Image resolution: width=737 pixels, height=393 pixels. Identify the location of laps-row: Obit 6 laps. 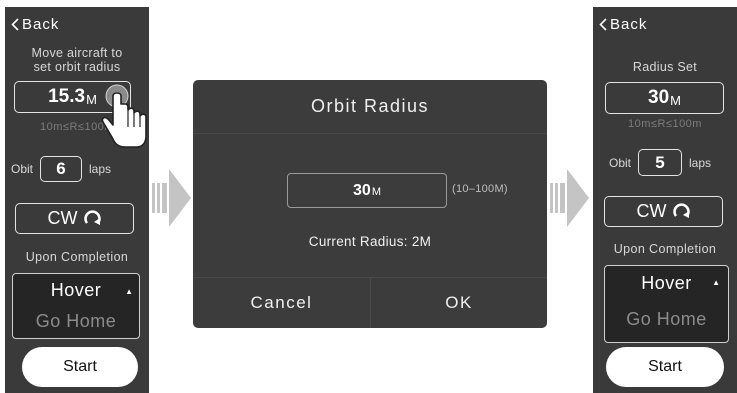
(61, 169).